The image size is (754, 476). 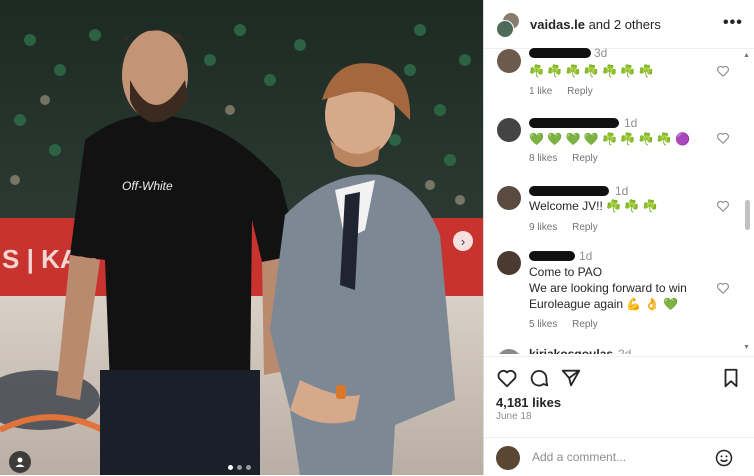 What do you see at coordinates (612, 457) in the screenshot?
I see `add-comment-input` at bounding box center [612, 457].